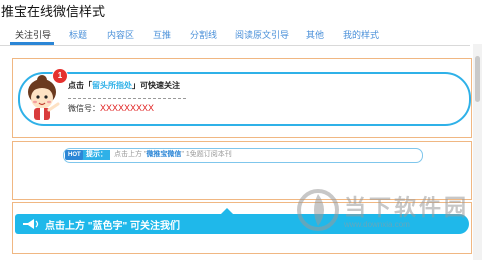  I want to click on wechat-id-value: XXXXXXXXX, so click(127, 108).